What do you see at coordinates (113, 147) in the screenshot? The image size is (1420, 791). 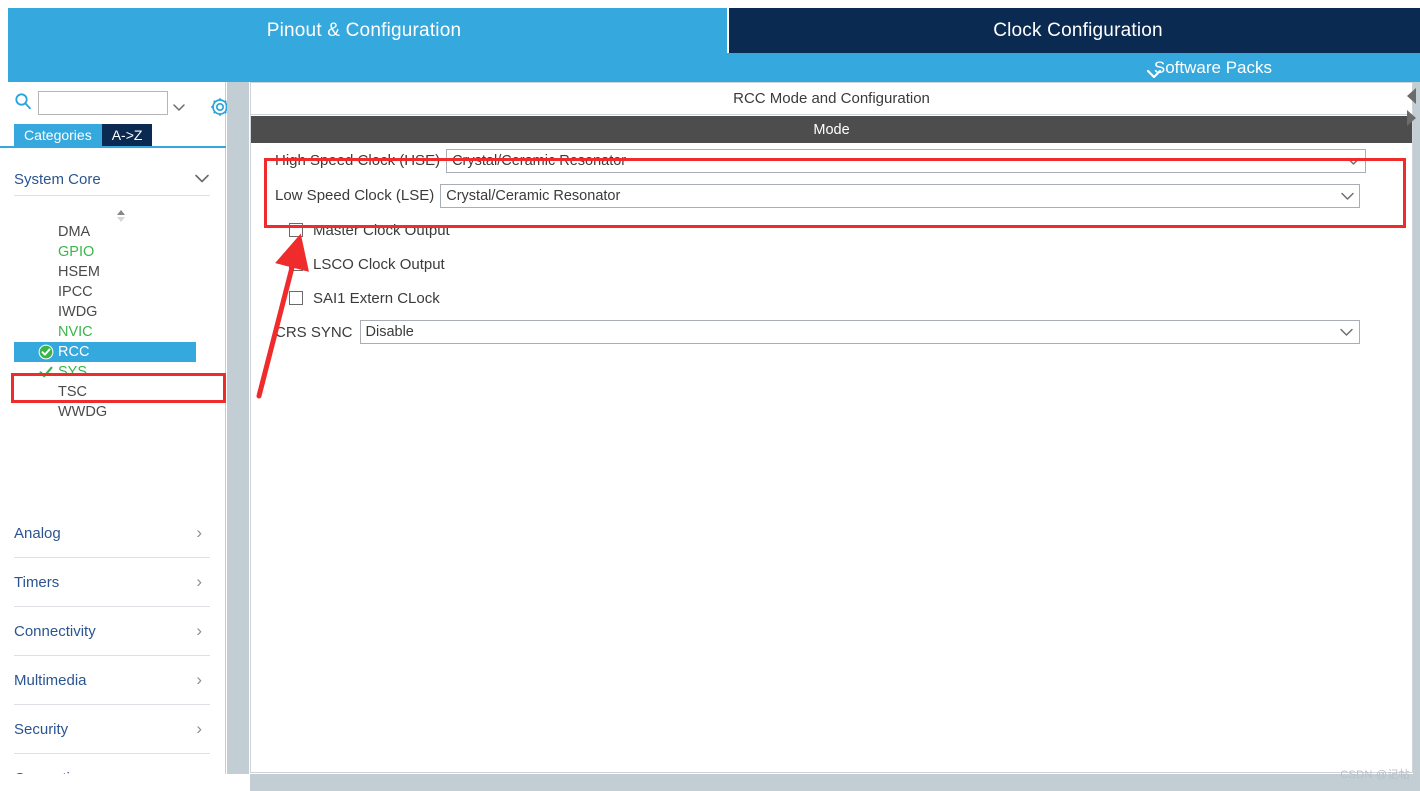 I see `sidebar-tab-underline` at bounding box center [113, 147].